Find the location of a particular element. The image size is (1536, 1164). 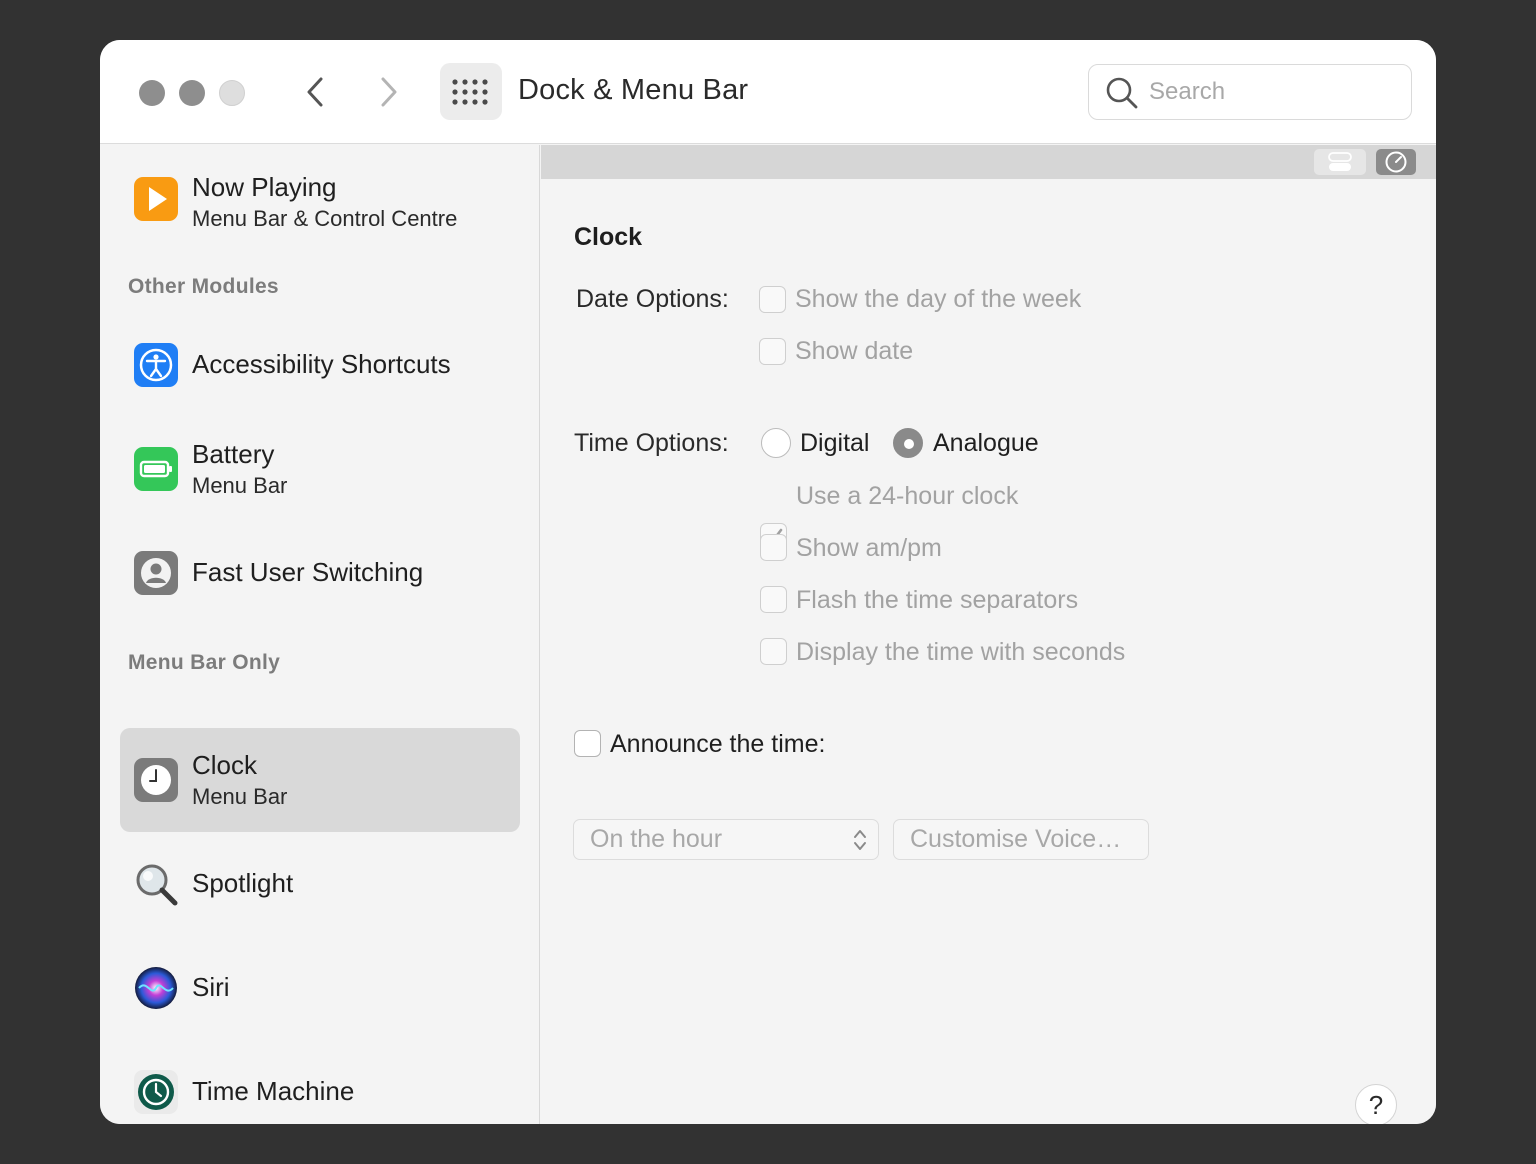

sidebar-item-title: Clock is located at coordinates (225, 765).